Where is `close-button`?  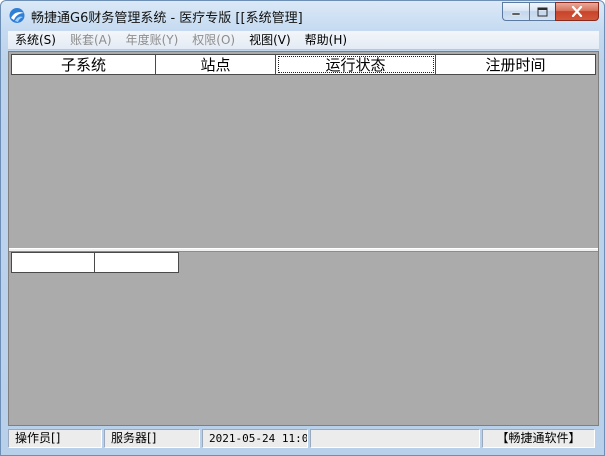
close-button is located at coordinates (577, 11).